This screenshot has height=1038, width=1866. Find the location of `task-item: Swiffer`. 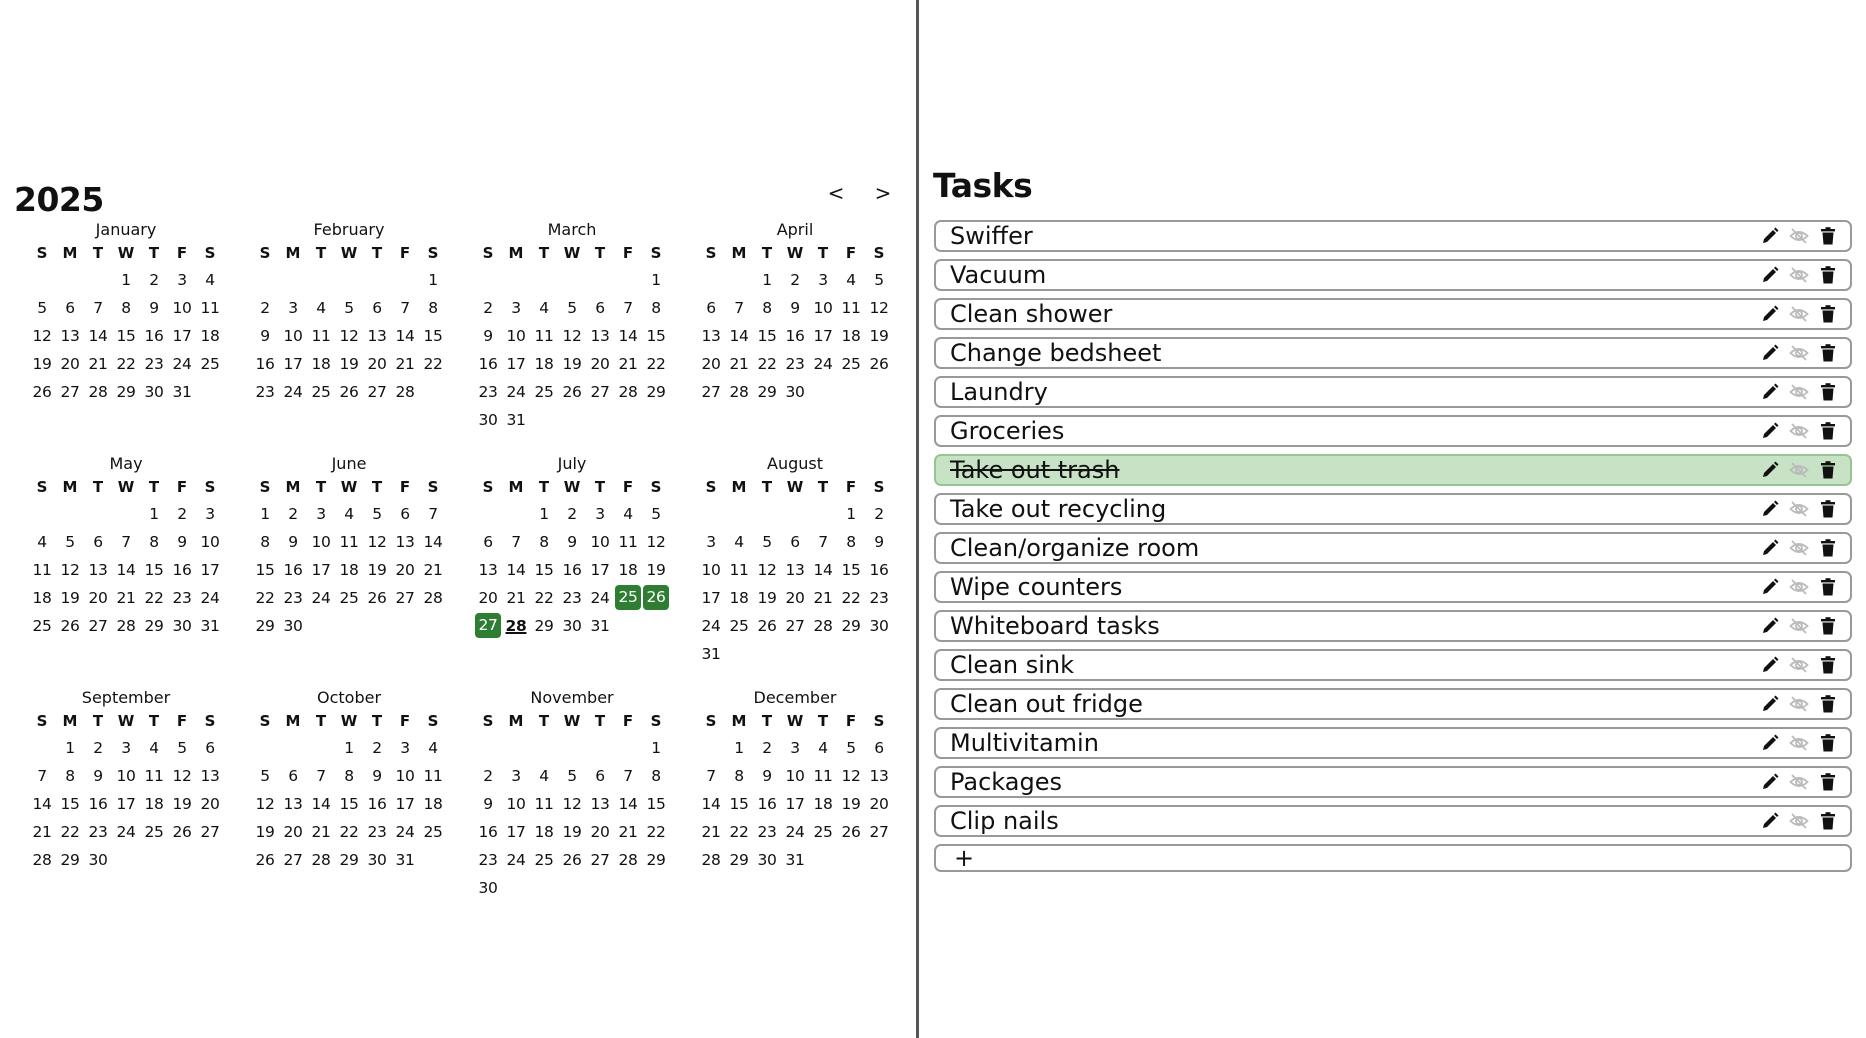

task-item: Swiffer is located at coordinates (1393, 236).